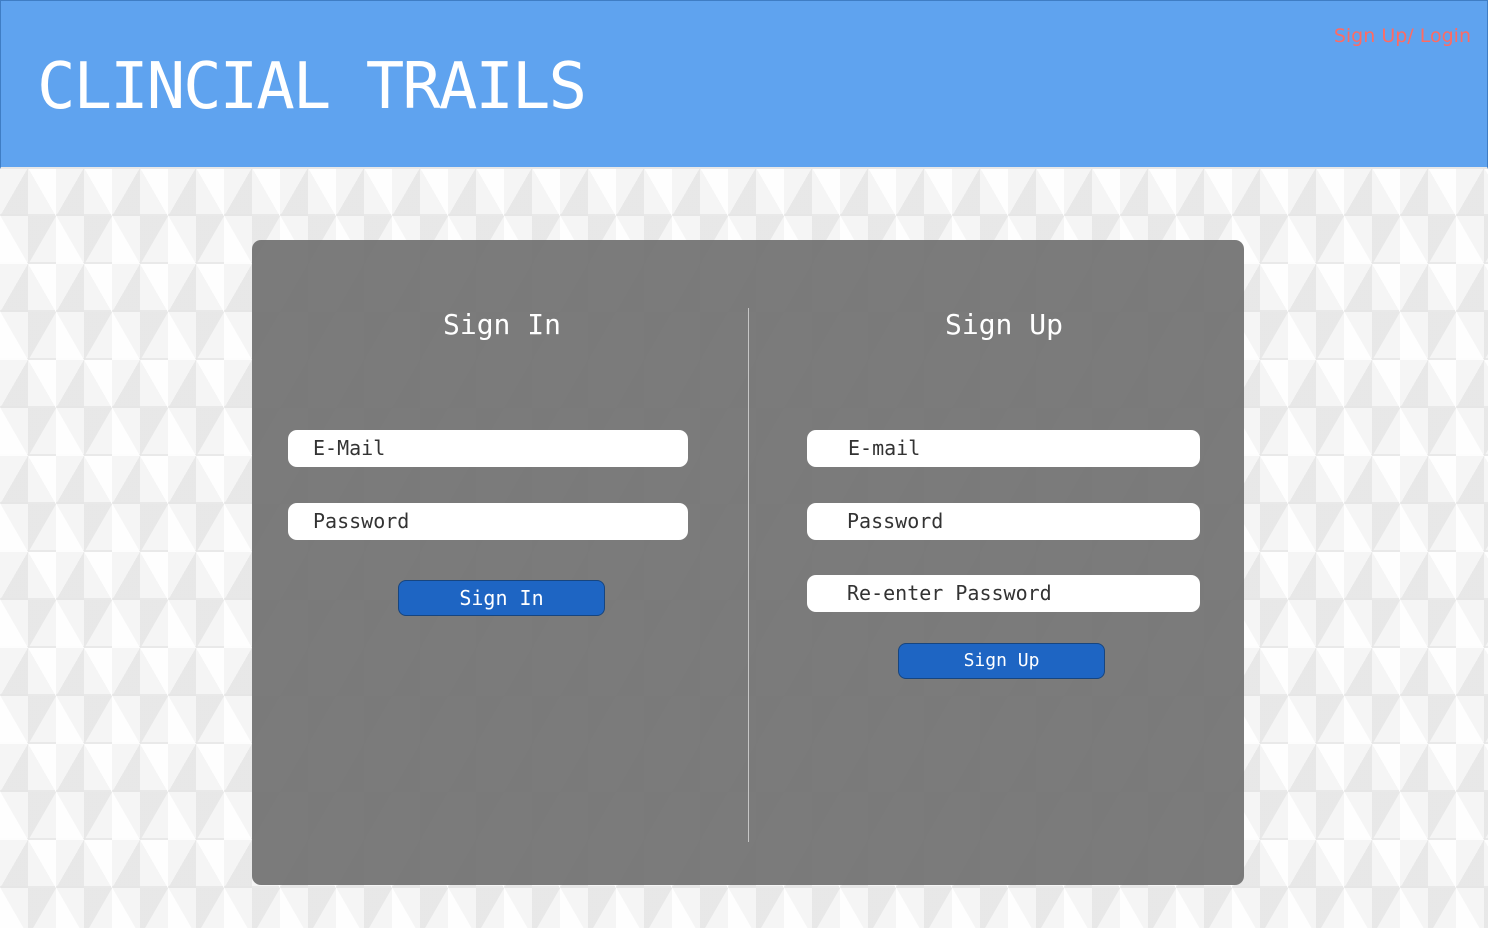  I want to click on sign-up-email-field: E-mail, so click(1003, 448).